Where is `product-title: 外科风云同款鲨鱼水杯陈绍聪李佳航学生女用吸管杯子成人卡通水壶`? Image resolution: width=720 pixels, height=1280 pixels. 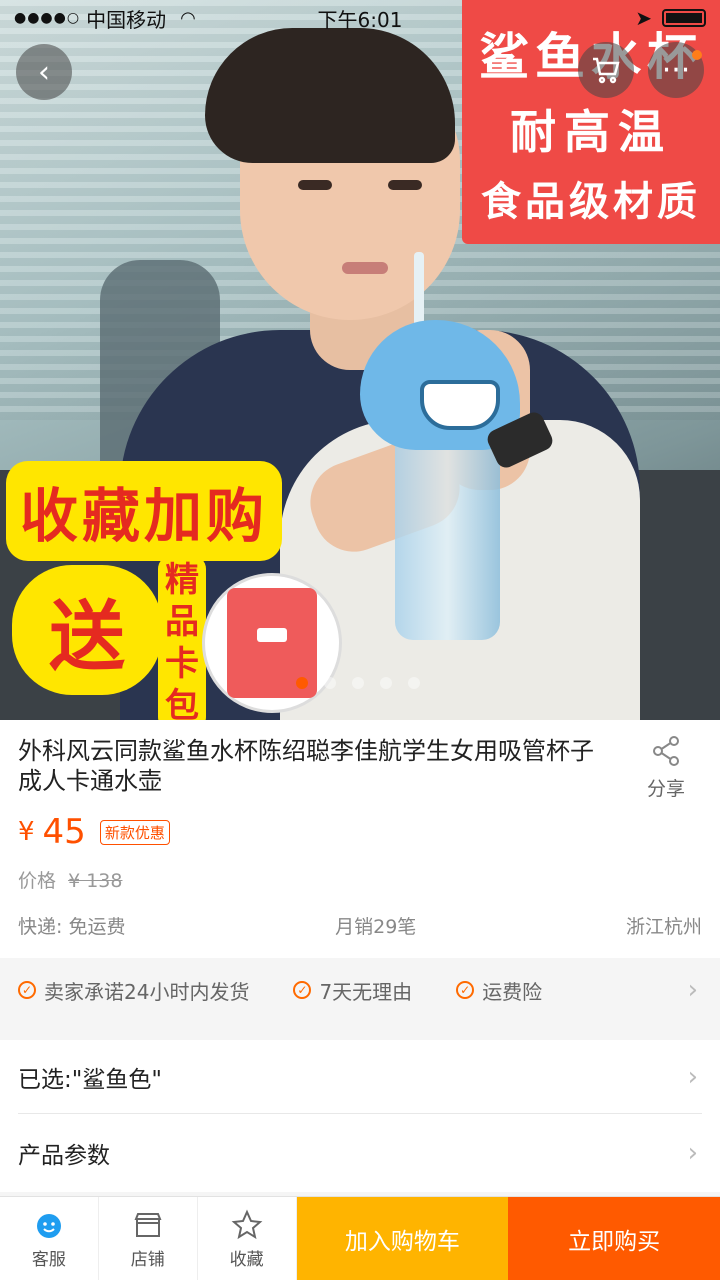 product-title: 外科风云同款鲨鱼水杯陈绍聪李佳航学生女用吸管杯子成人卡通水壶 is located at coordinates (306, 766).